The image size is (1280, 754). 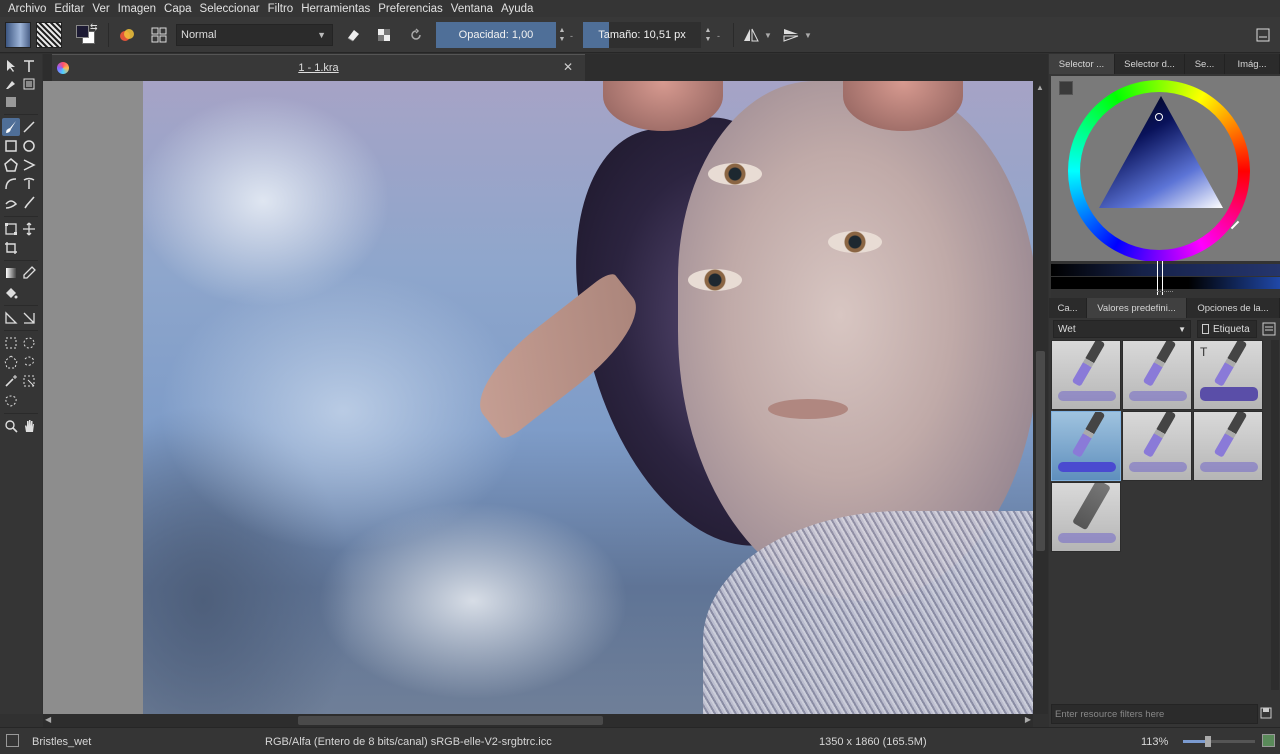 I want to click on menu-ver: Ver, so click(x=100, y=9).